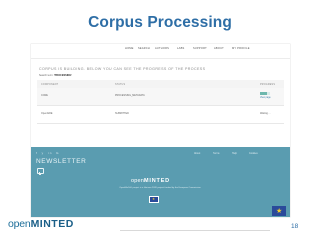 The image size is (320, 240). Describe the element at coordinates (19, 224) in the screenshot. I see `logo-prefix: open` at that location.